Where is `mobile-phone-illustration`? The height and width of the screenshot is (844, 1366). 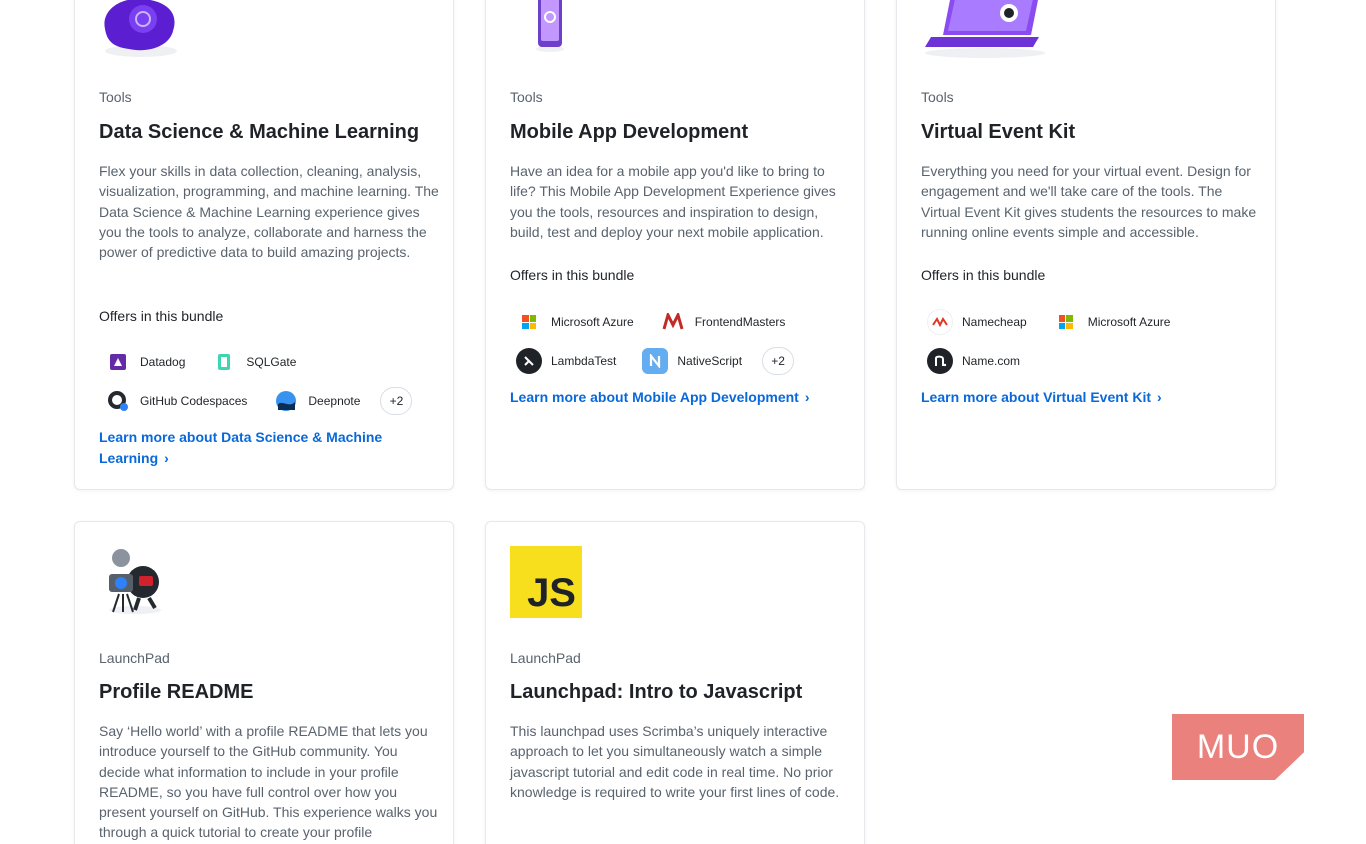
mobile-phone-illustration is located at coordinates (550, 29).